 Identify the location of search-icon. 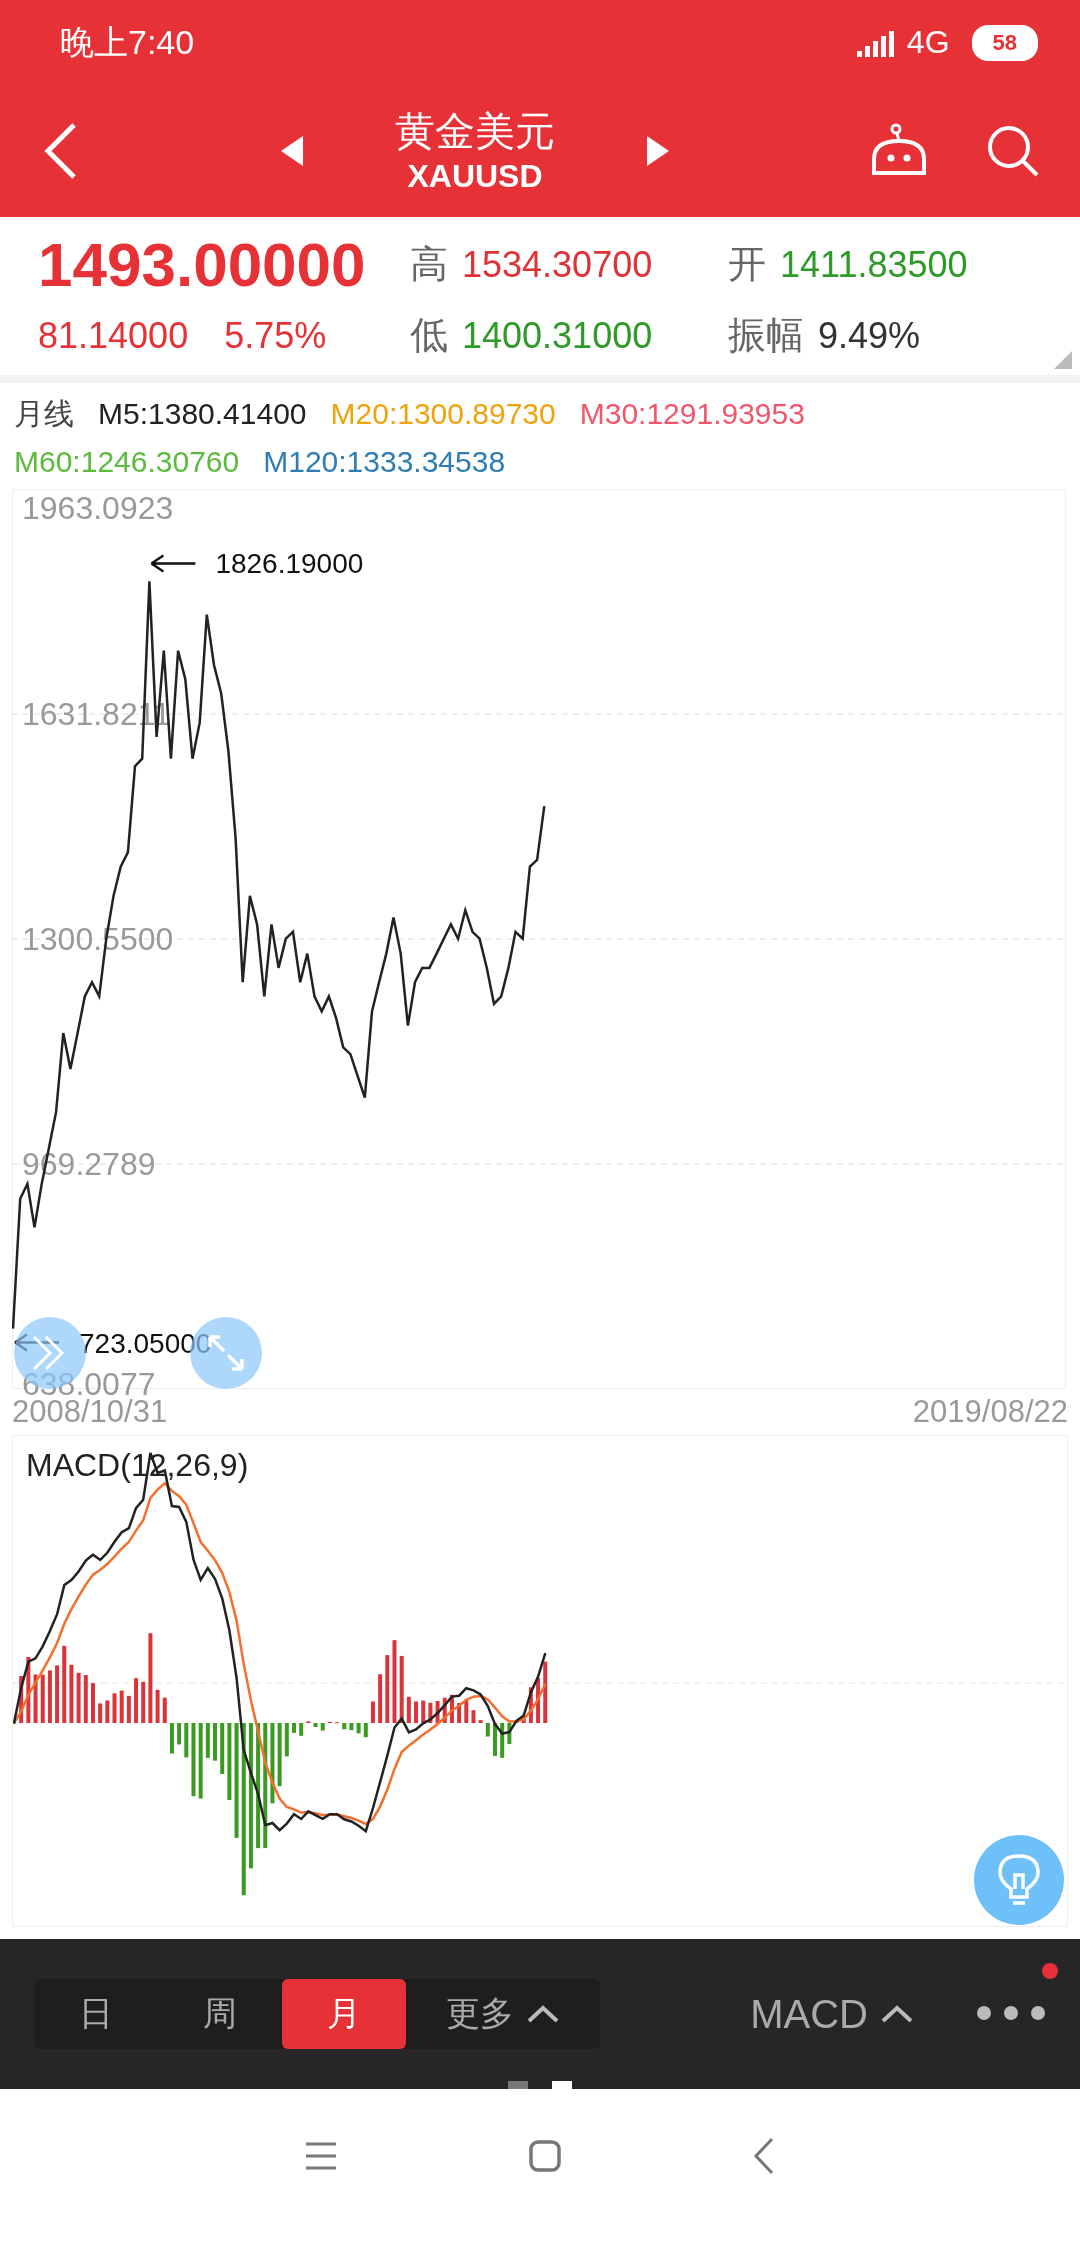
(1013, 151).